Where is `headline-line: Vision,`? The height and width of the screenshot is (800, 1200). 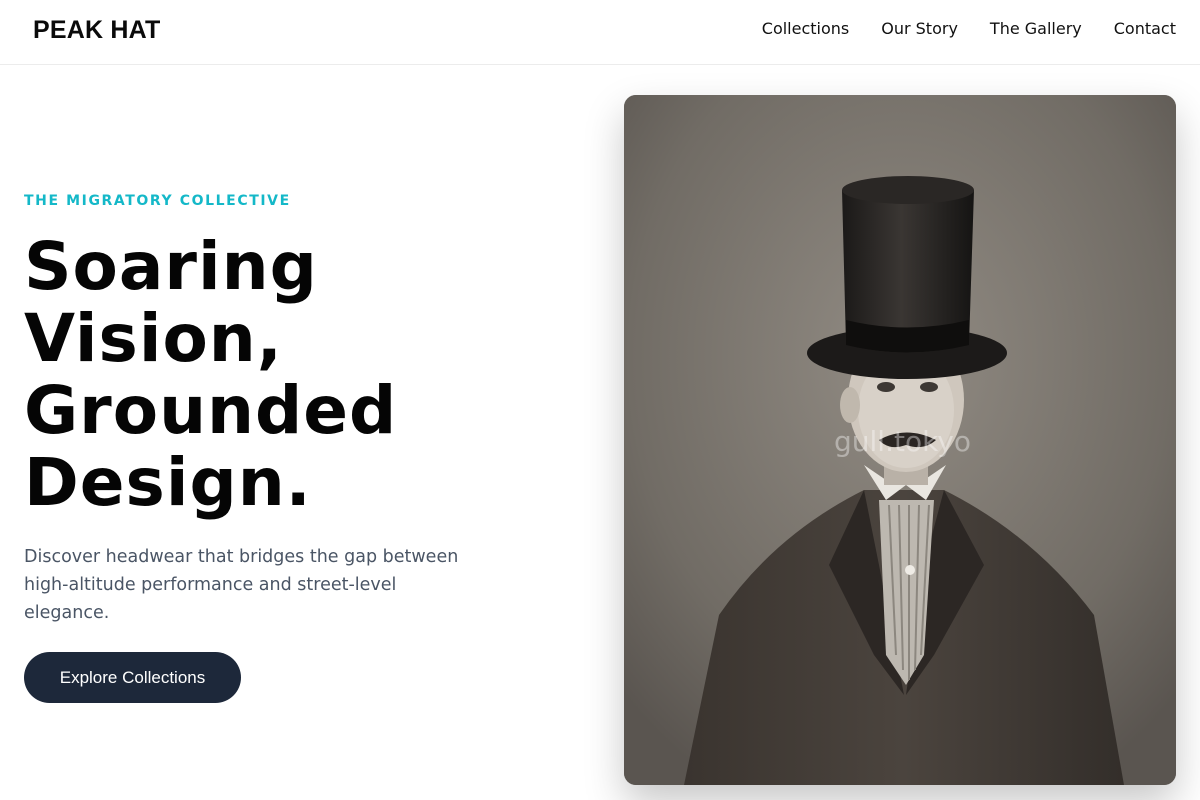
headline-line: Vision, is located at coordinates (153, 338).